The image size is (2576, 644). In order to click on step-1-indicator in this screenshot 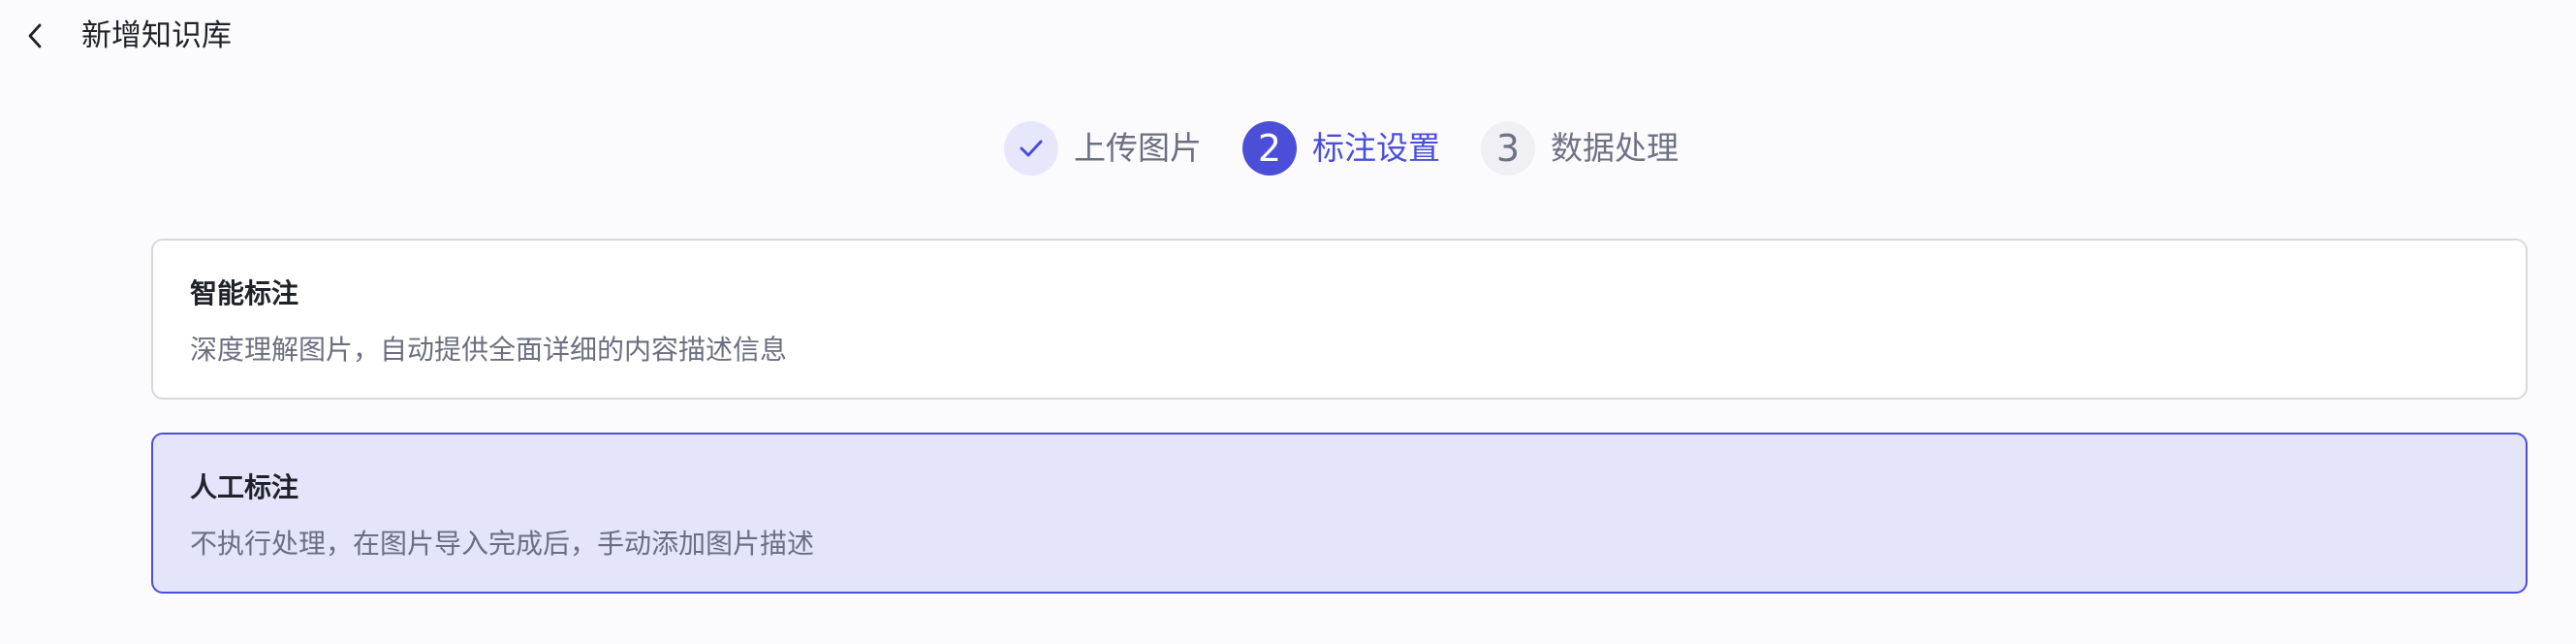, I will do `click(1031, 148)`.